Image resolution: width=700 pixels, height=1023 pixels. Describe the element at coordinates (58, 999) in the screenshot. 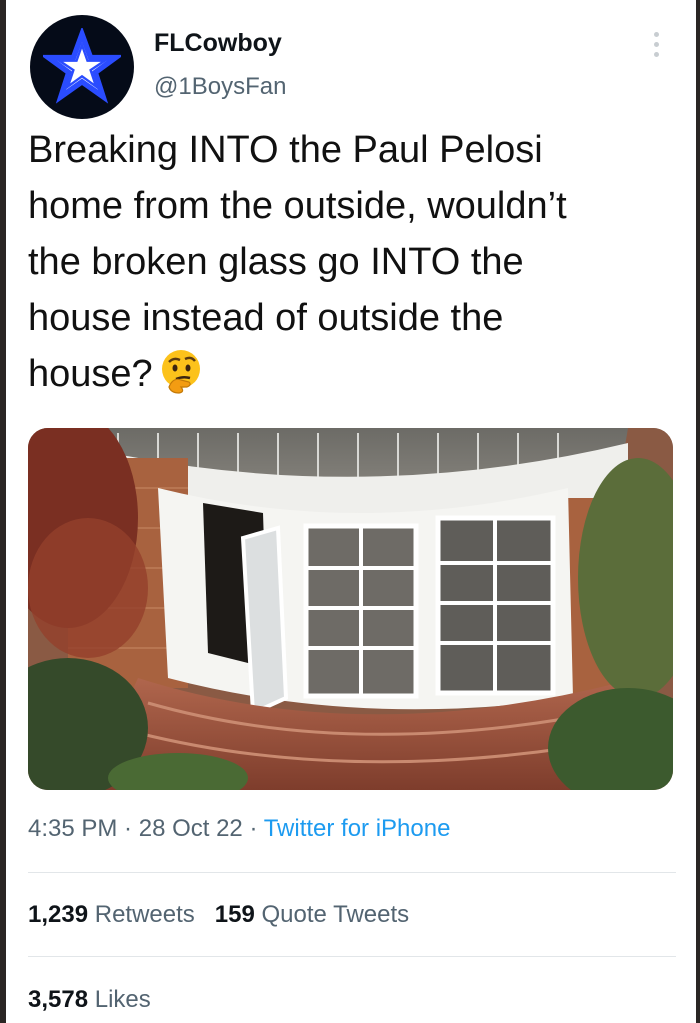

I see `likes-count: 3,578` at that location.